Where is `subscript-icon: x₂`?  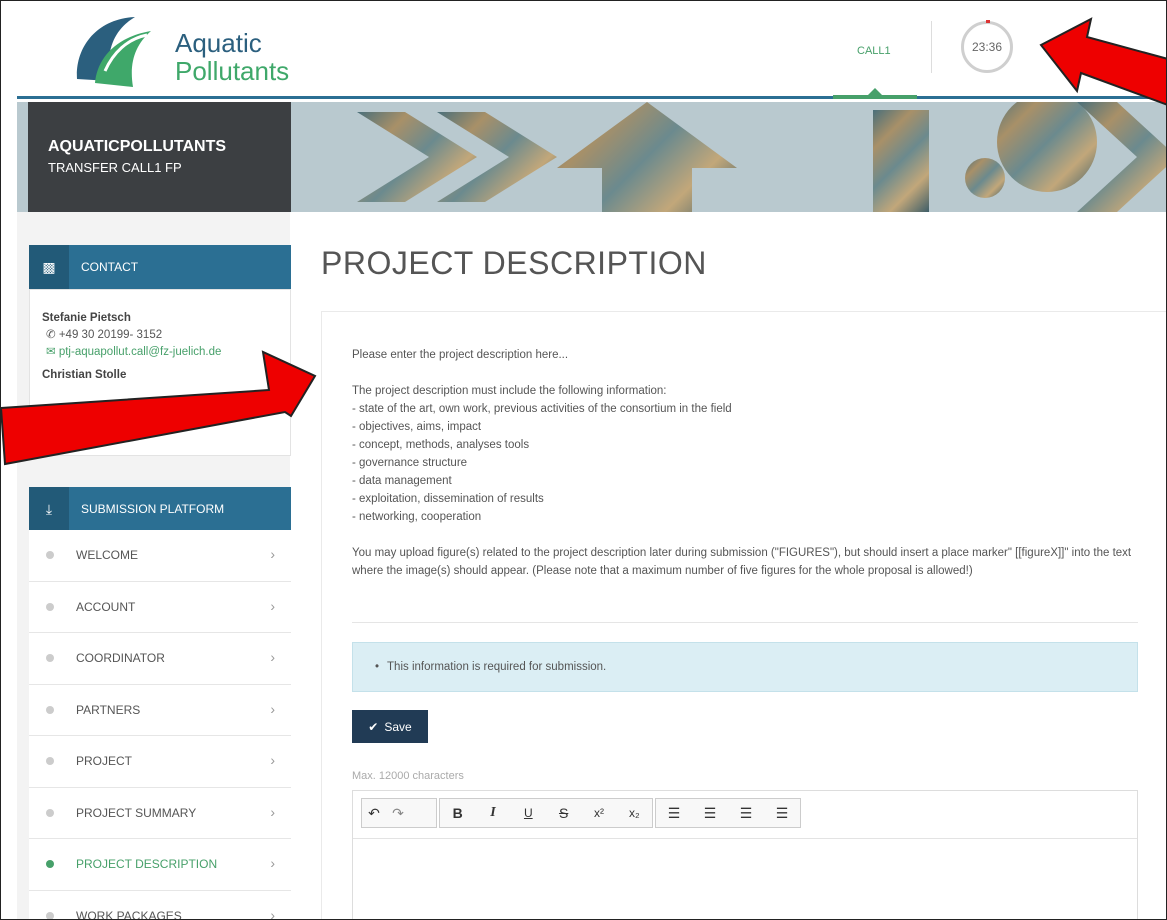
subscript-icon: x₂ is located at coordinates (634, 813).